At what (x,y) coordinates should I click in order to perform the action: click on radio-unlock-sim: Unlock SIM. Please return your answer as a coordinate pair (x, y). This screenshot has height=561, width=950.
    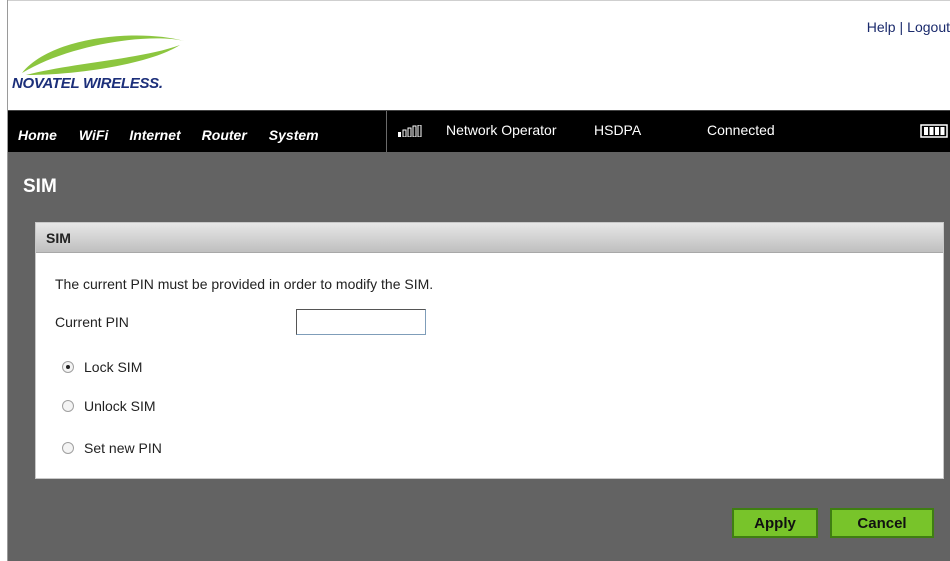
    Looking at the image, I should click on (109, 406).